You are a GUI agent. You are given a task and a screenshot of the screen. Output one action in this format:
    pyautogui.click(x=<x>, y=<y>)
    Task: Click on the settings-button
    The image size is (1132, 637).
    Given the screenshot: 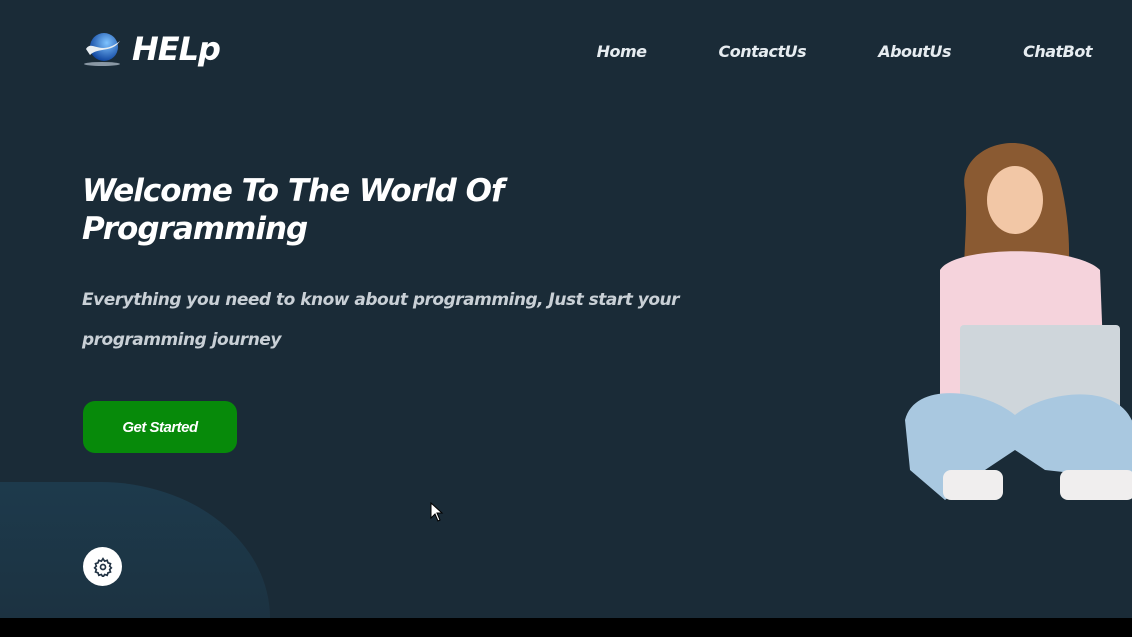 What is the action you would take?
    pyautogui.click(x=102, y=566)
    